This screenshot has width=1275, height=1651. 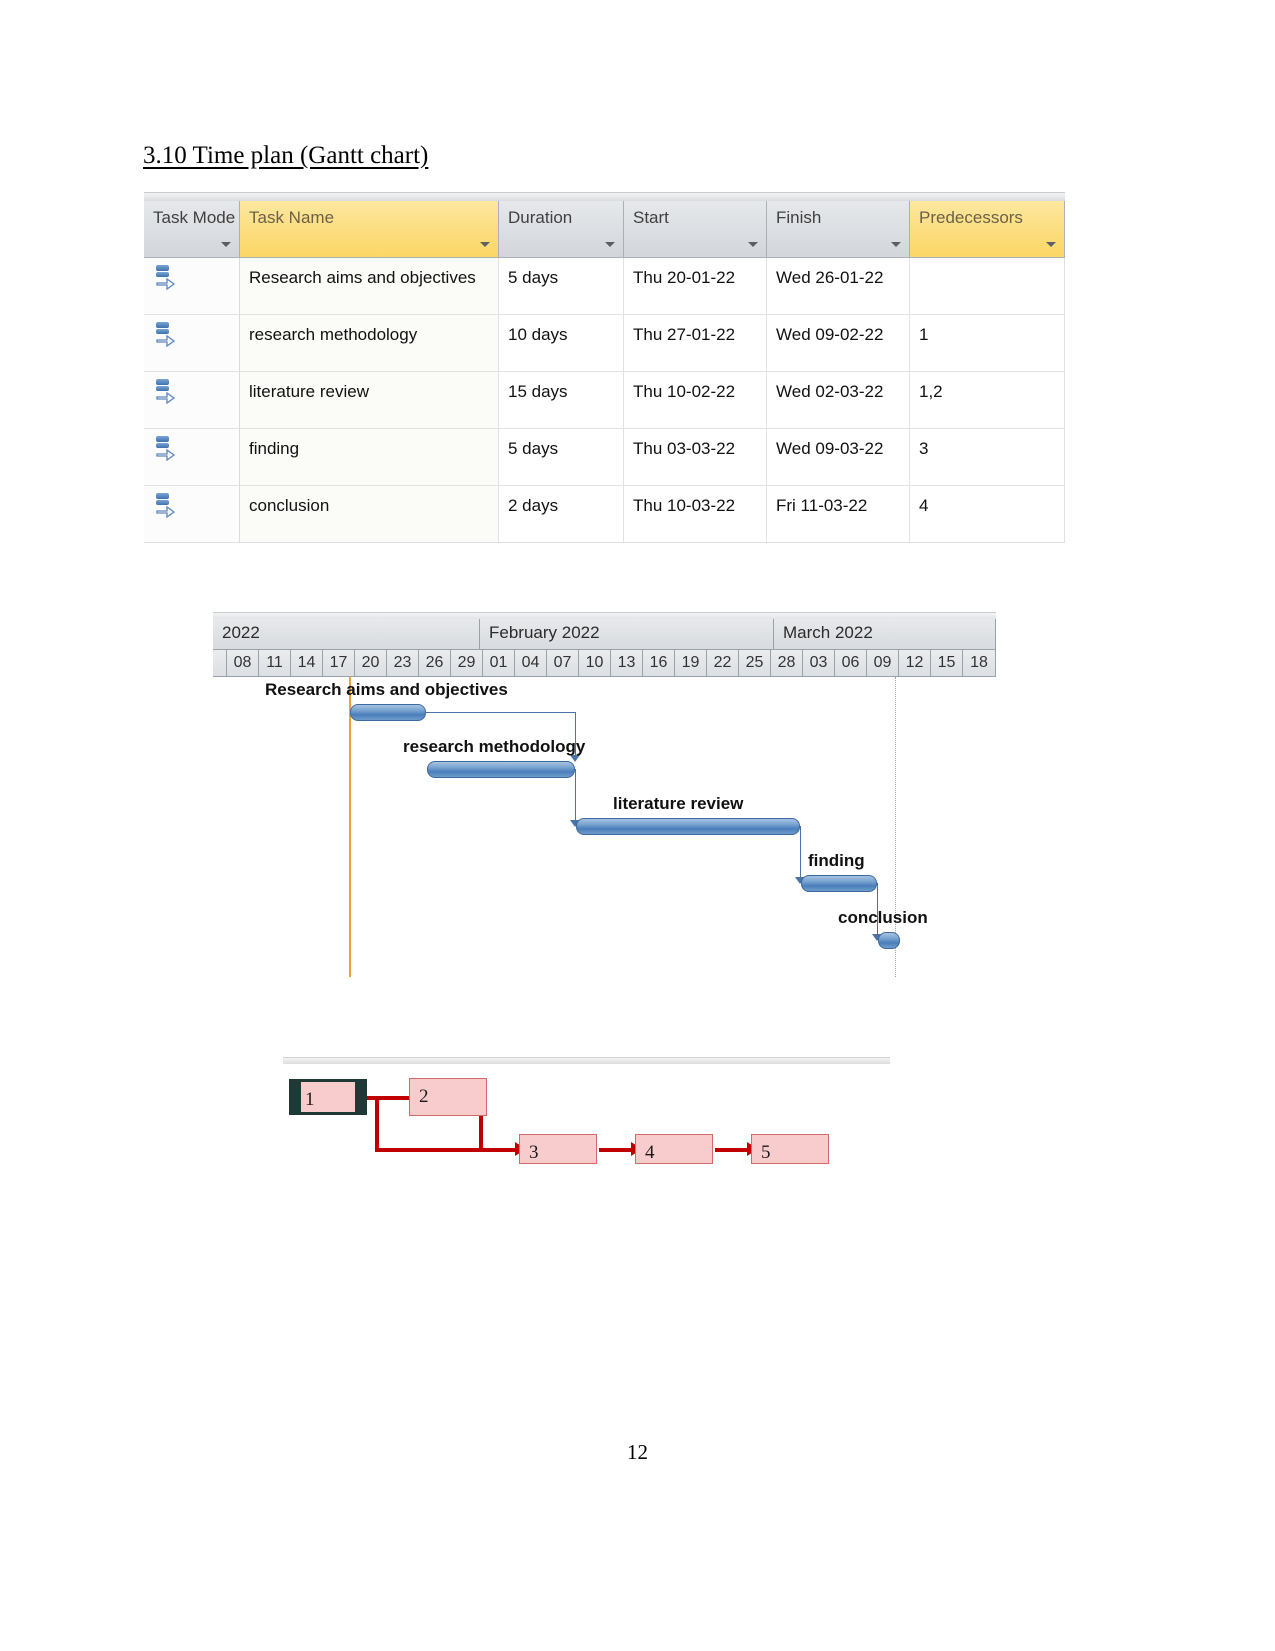 I want to click on gantt-bar-label: conclusion, so click(x=883, y=917).